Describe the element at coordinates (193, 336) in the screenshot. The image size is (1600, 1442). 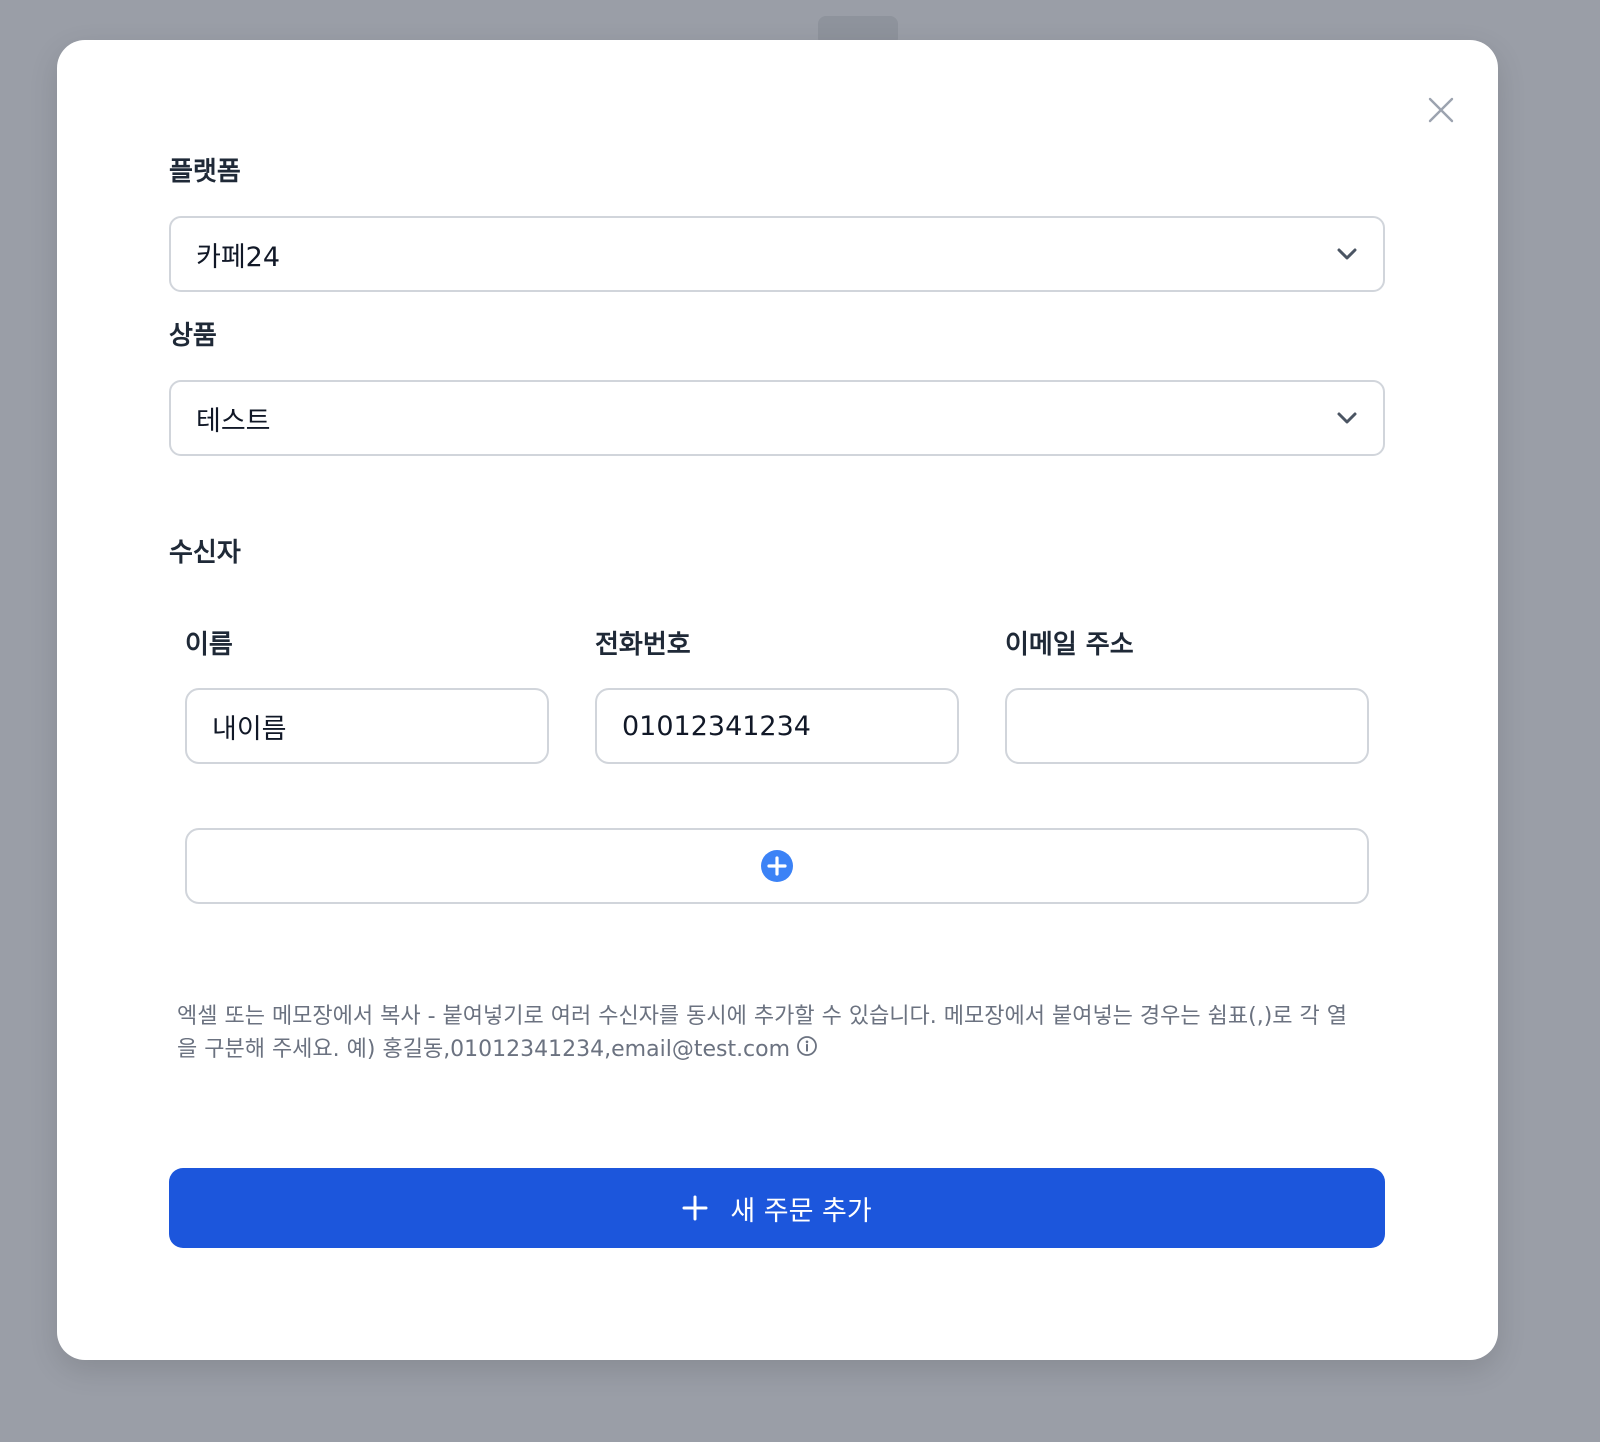
I see `product-label: 상품` at that location.